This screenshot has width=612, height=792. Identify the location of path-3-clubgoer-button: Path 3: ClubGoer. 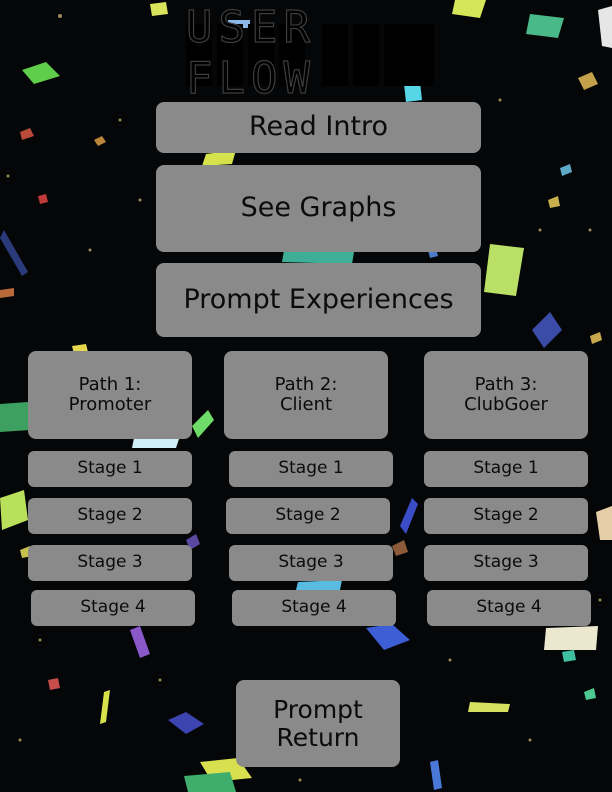
(506, 395).